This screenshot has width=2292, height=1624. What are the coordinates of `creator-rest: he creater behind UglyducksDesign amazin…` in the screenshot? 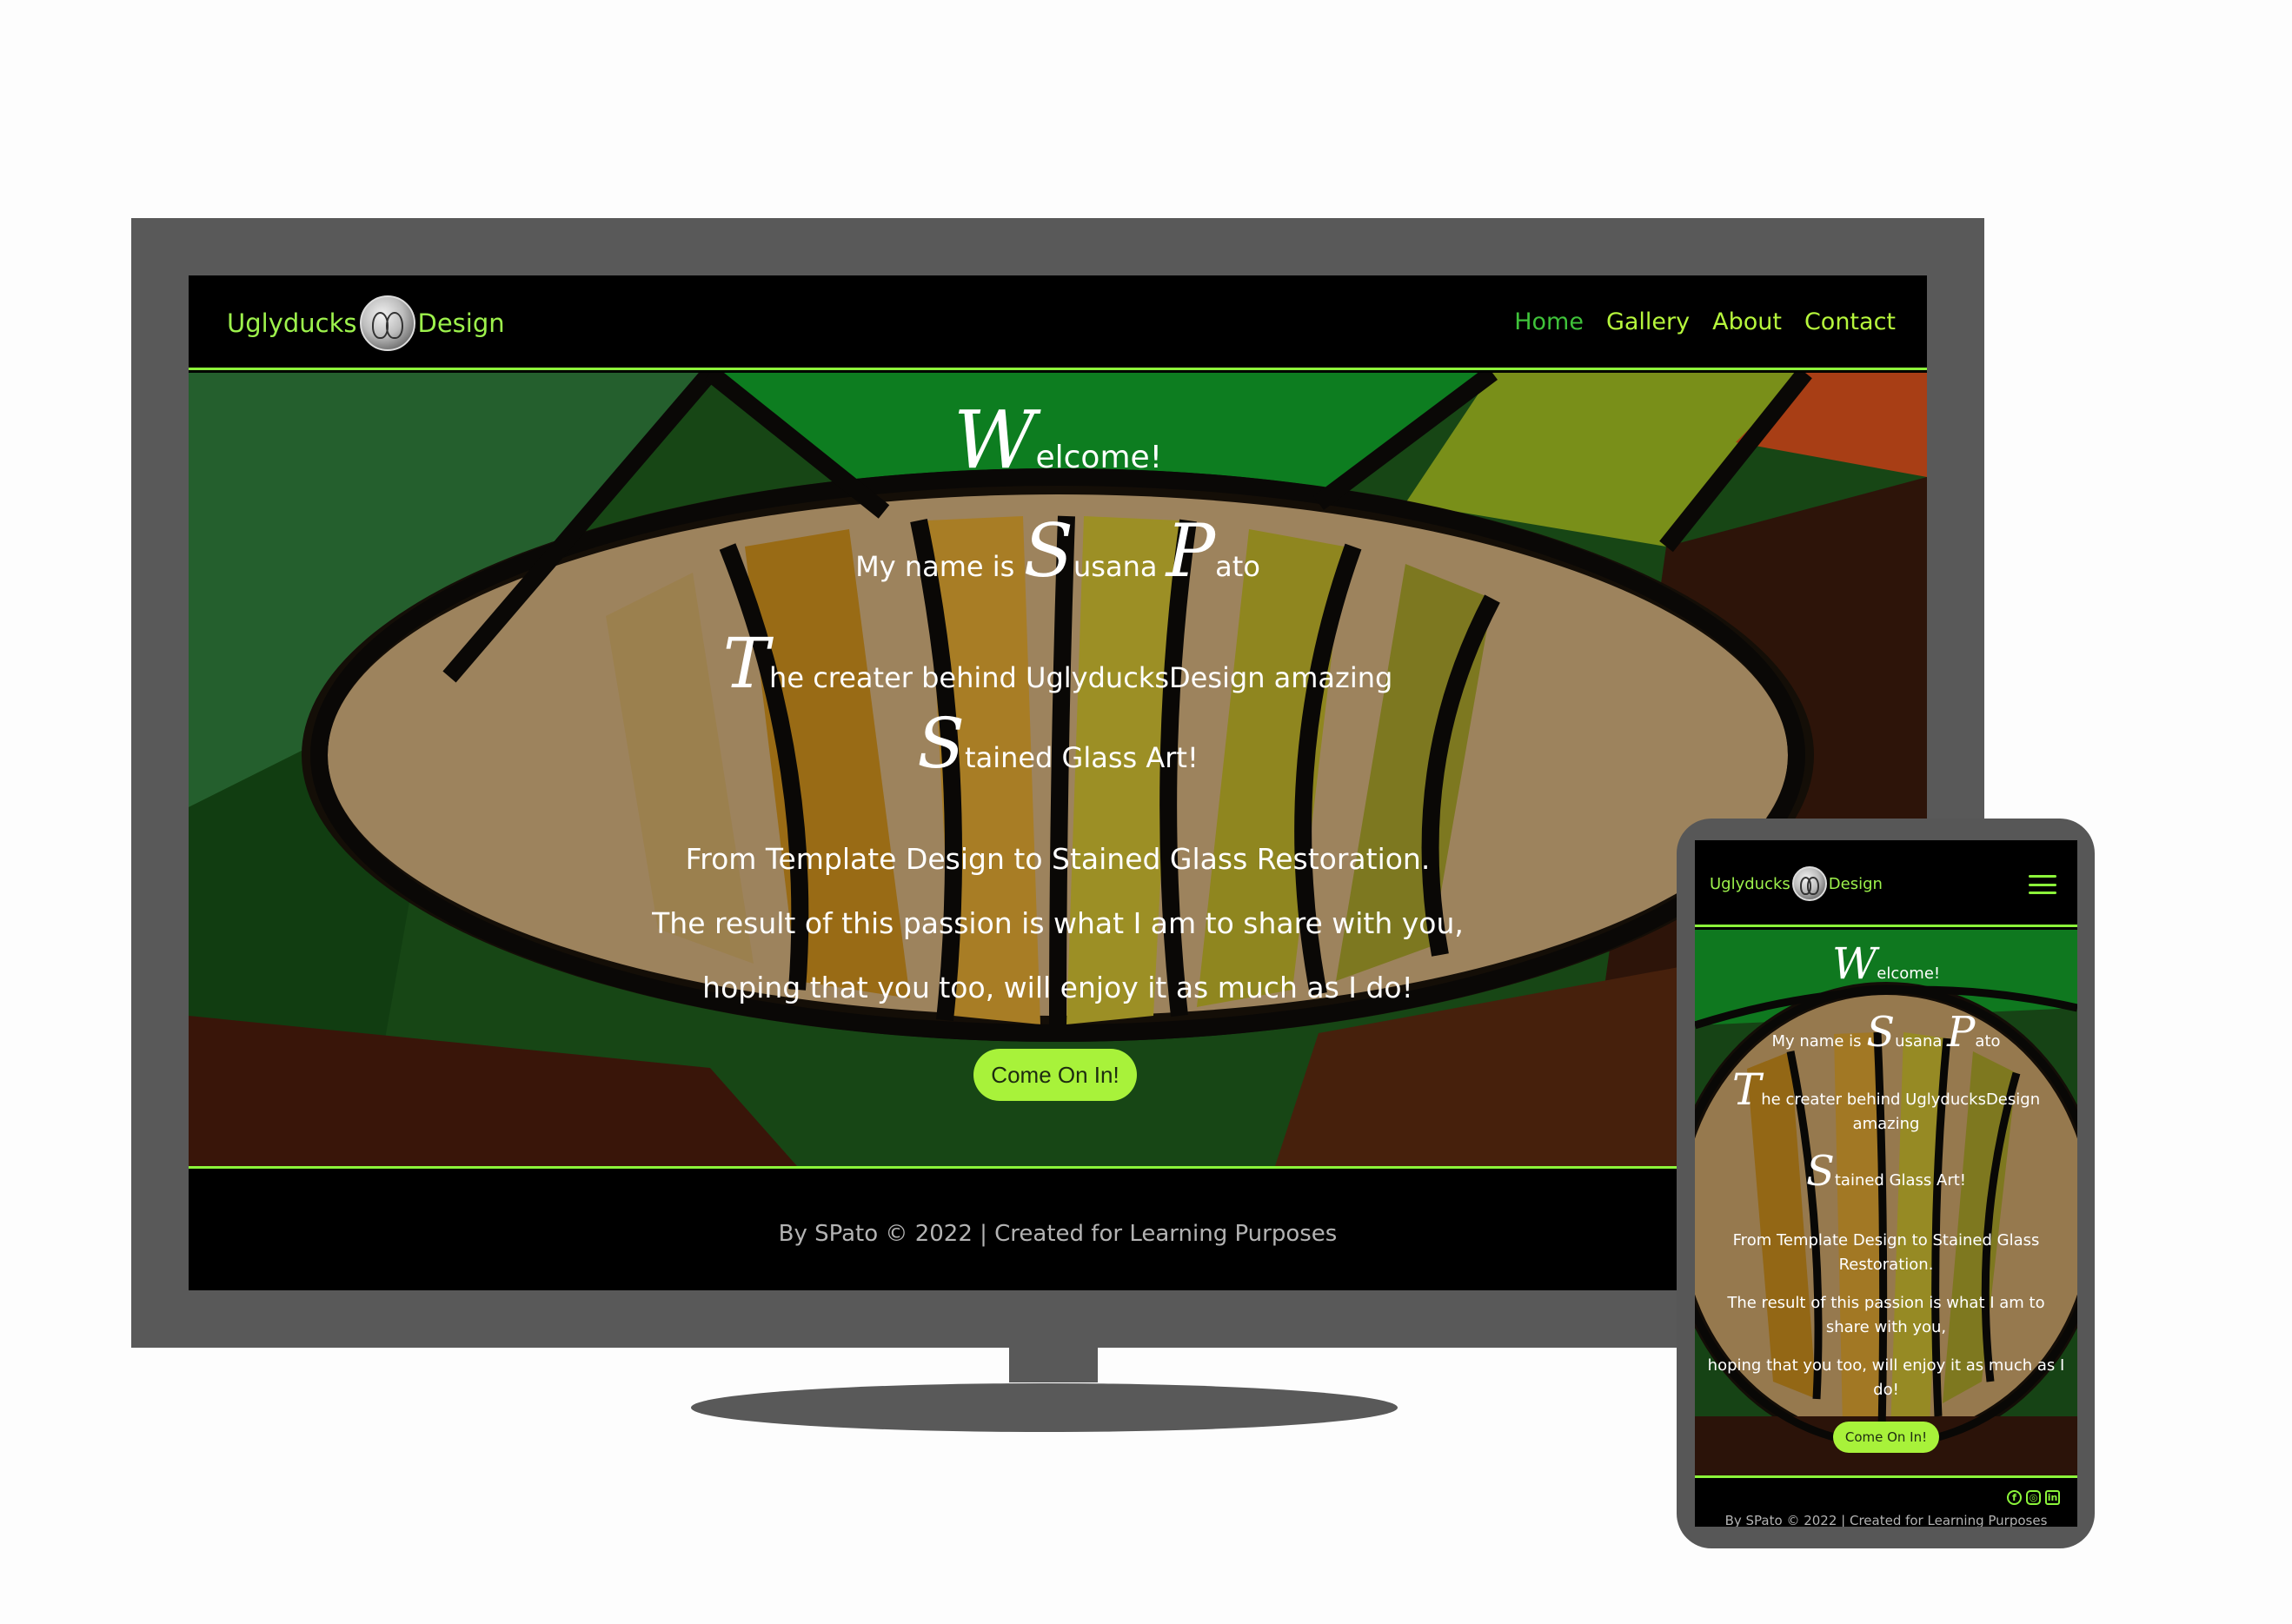 It's located at (1081, 678).